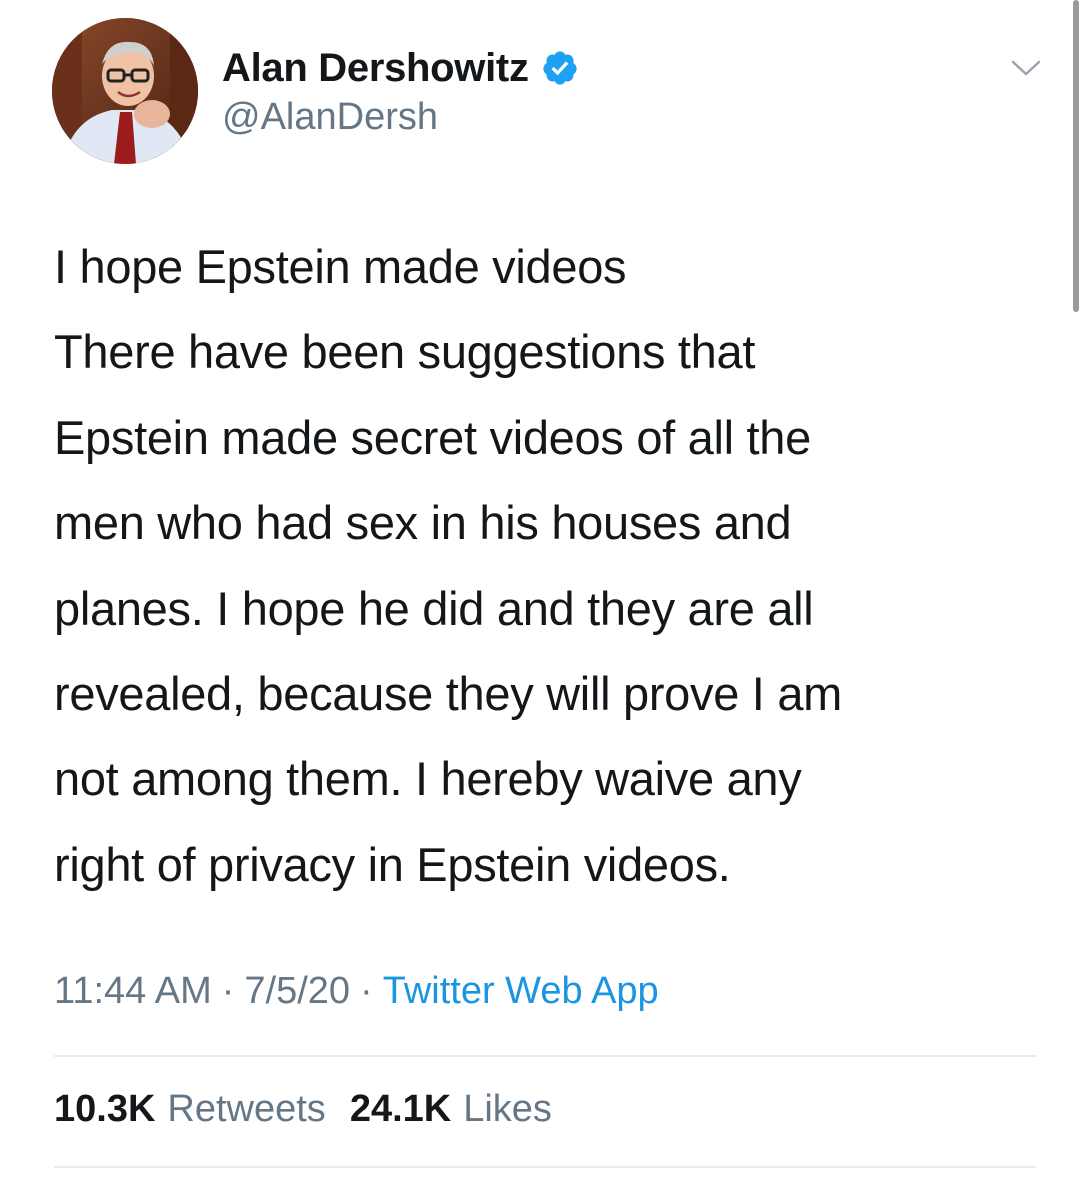  Describe the element at coordinates (1076, 156) in the screenshot. I see `scrollbar-thumb` at that location.